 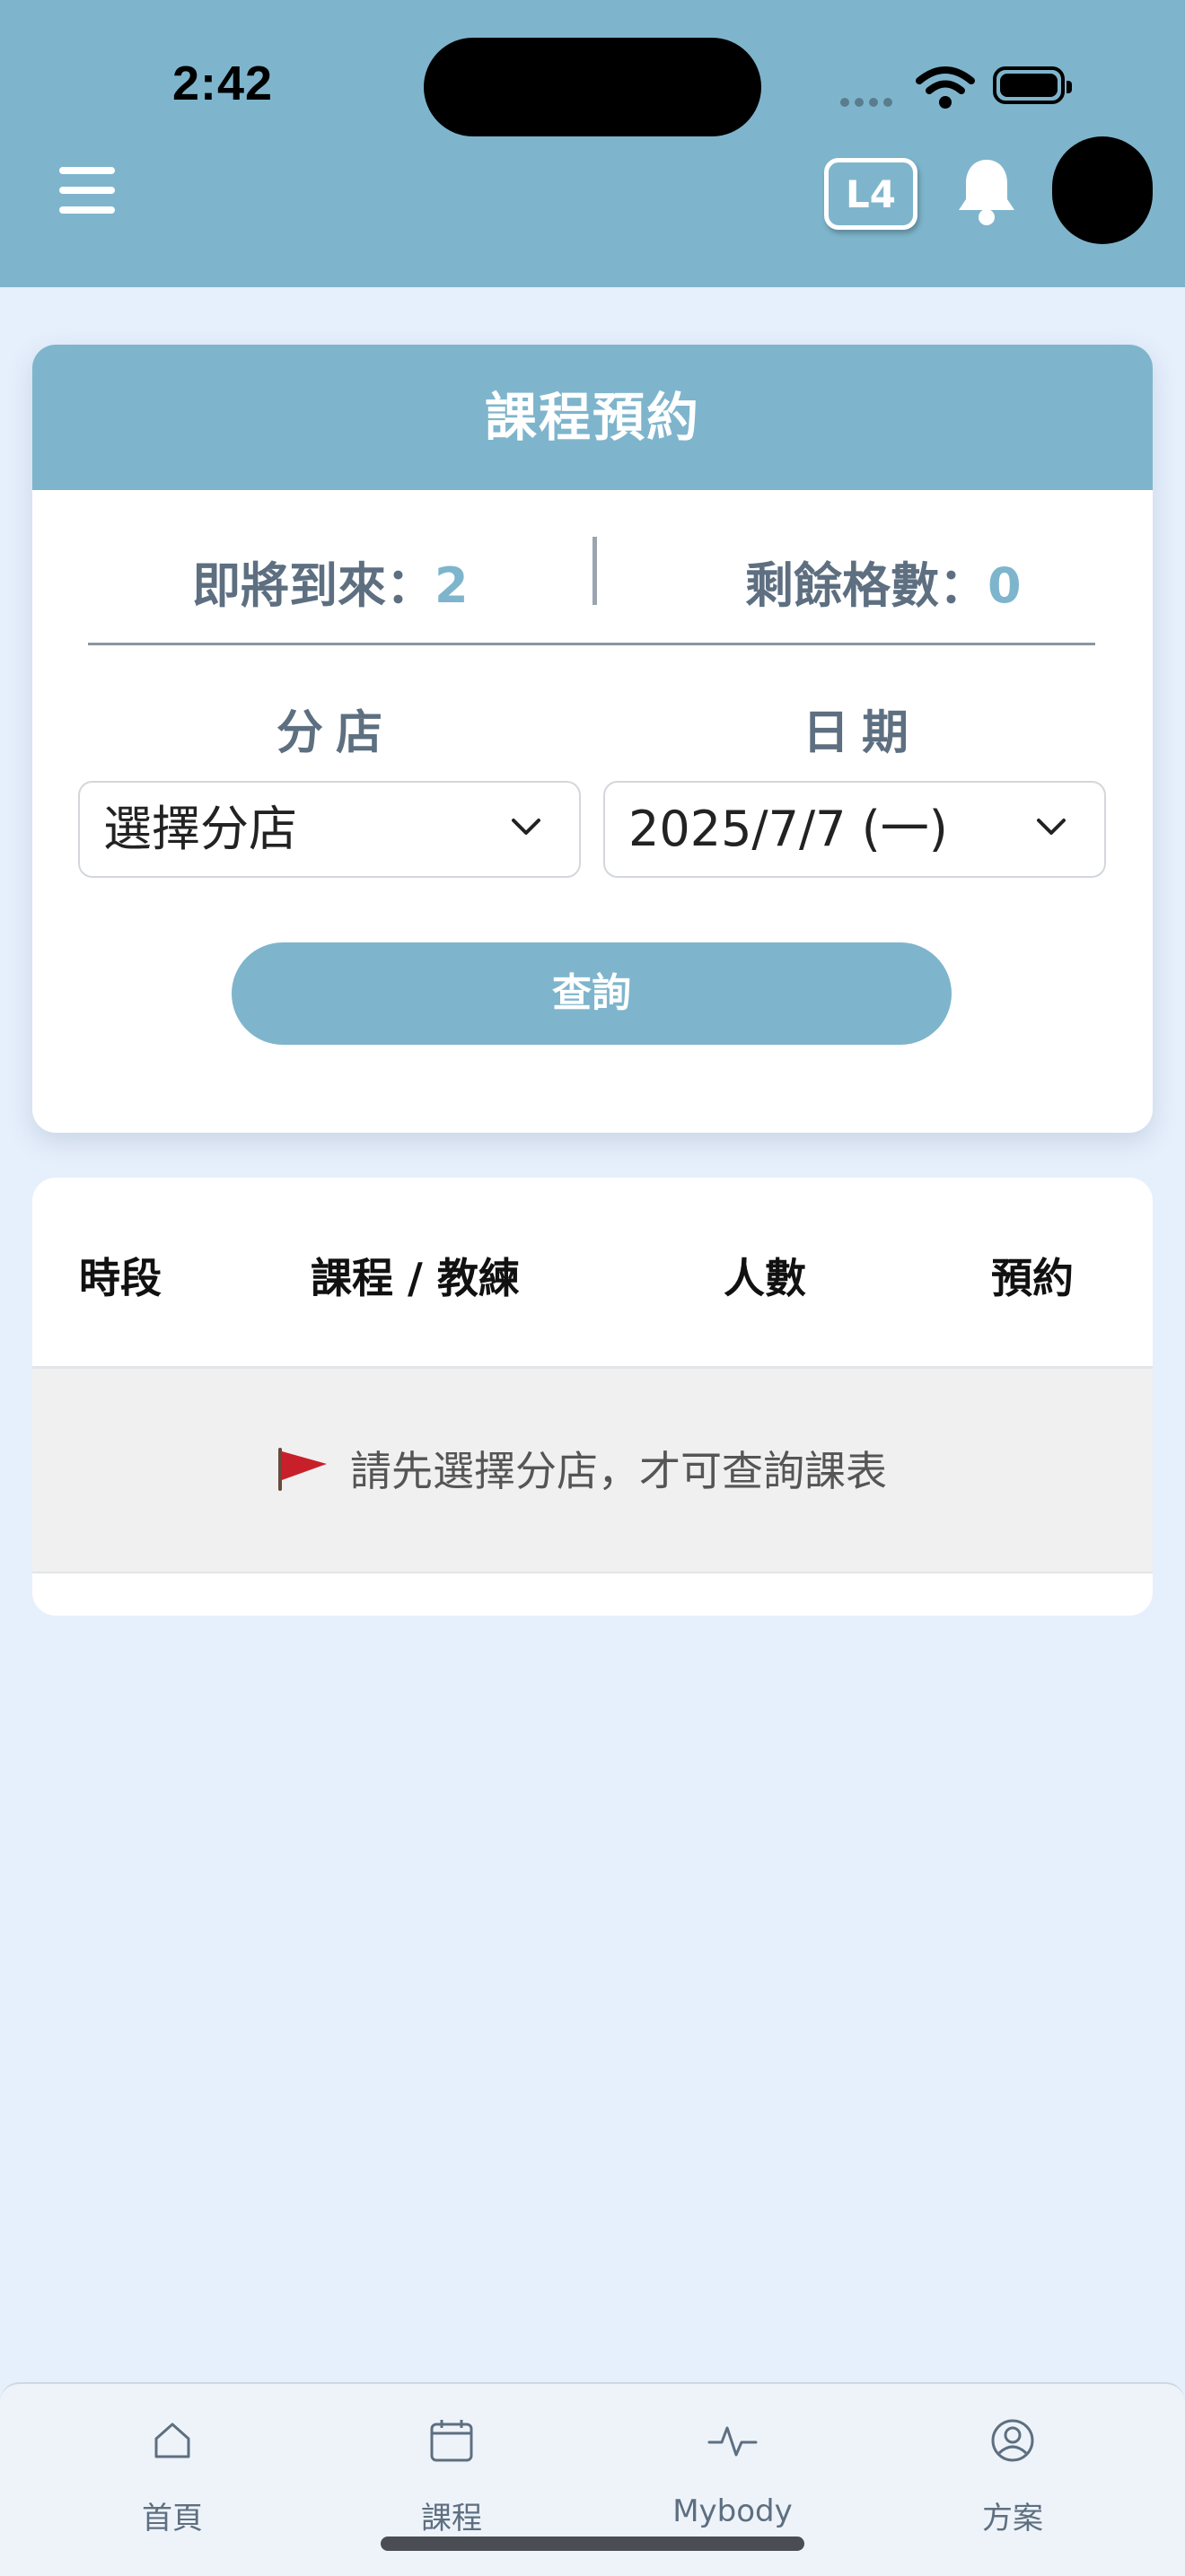 What do you see at coordinates (732, 2511) in the screenshot?
I see `tab-mybody-label: Mybody` at bounding box center [732, 2511].